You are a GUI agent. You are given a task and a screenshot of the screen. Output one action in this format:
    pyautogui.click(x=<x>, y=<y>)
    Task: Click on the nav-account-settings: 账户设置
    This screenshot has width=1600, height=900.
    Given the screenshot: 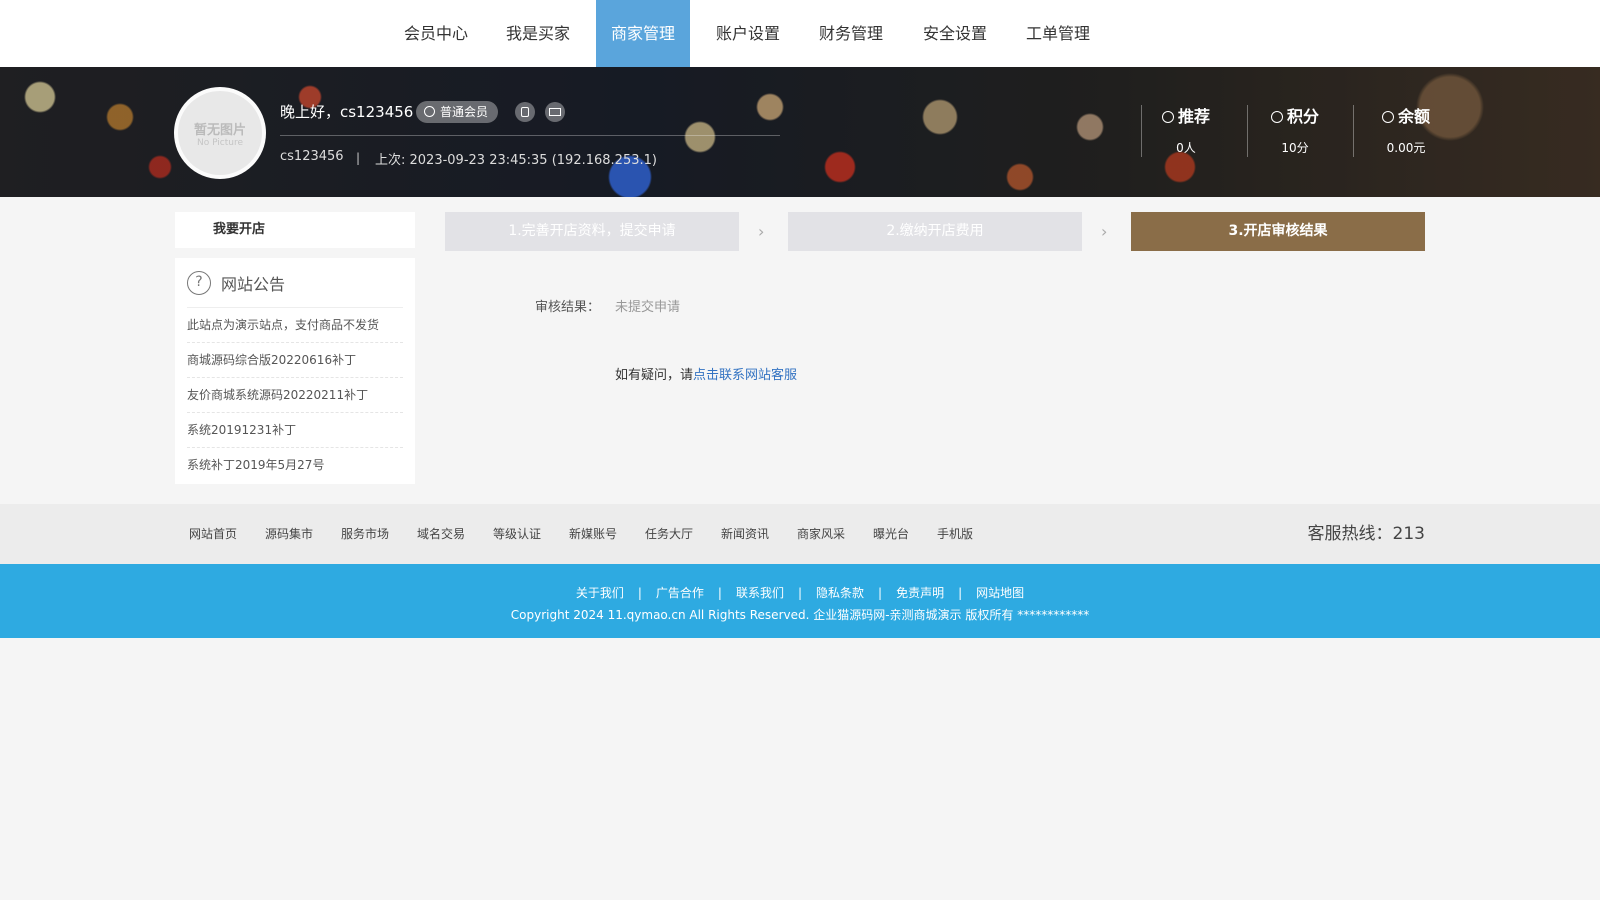 What is the action you would take?
    pyautogui.click(x=748, y=33)
    